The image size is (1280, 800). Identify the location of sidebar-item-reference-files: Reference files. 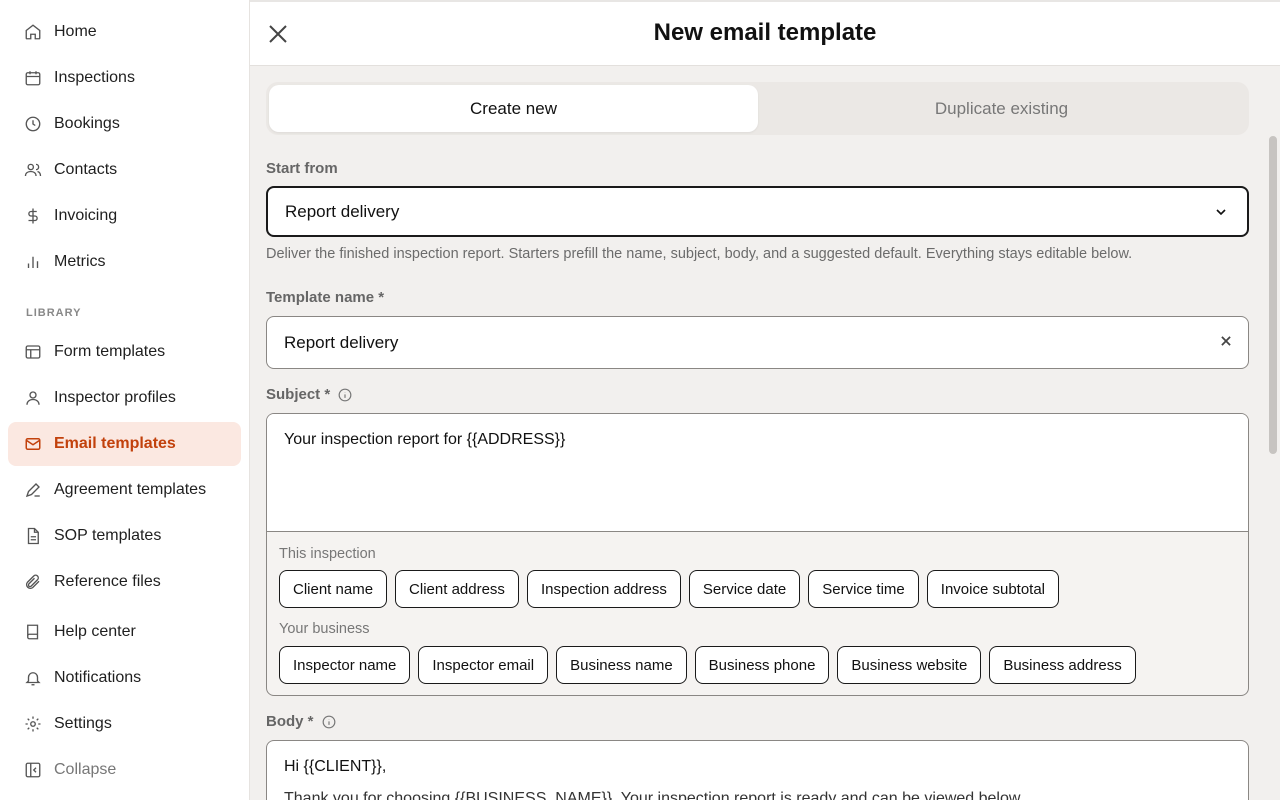
(124, 582).